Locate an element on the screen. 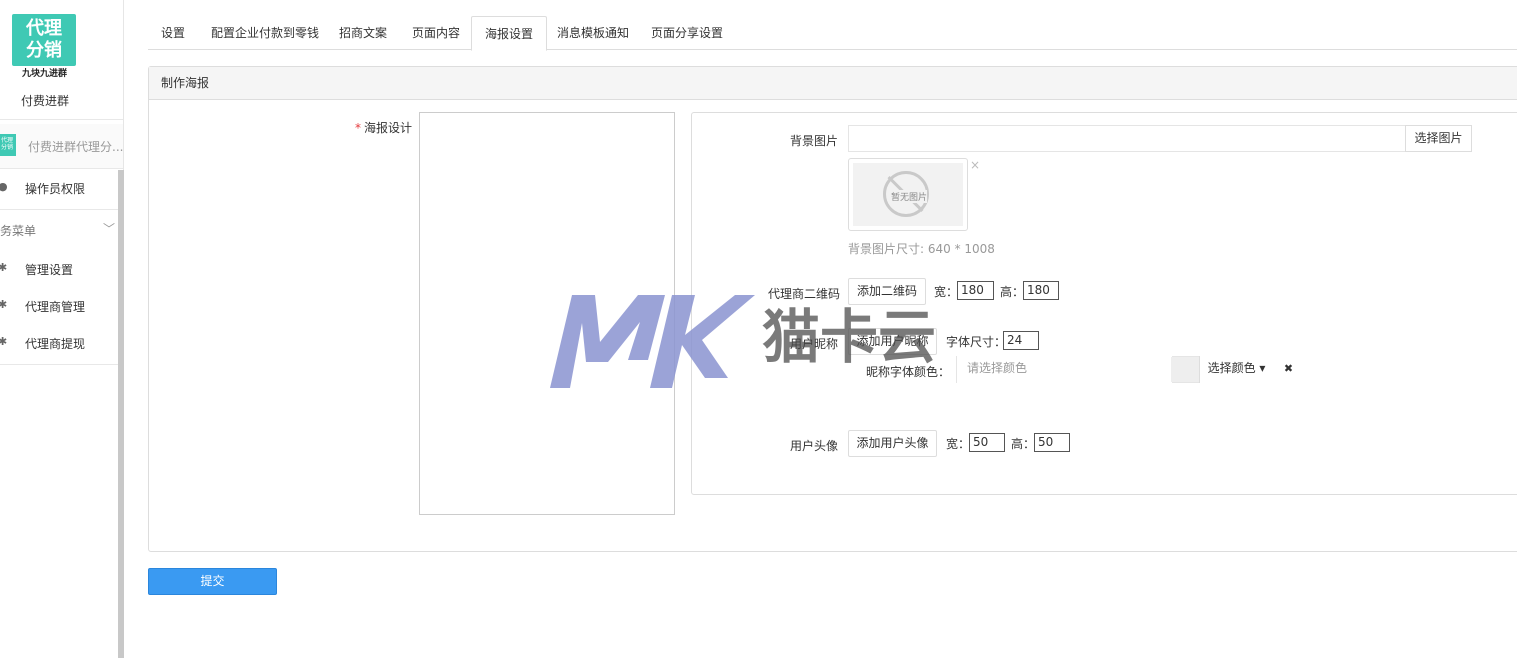  sidebar-item-label: 操作员权限 is located at coordinates (55, 189).